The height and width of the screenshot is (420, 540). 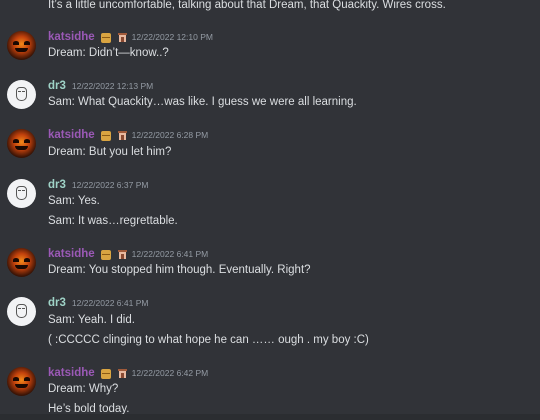 What do you see at coordinates (130, 37) in the screenshot?
I see `message-header: katsidhe 12/22/2022 12:10 PM` at bounding box center [130, 37].